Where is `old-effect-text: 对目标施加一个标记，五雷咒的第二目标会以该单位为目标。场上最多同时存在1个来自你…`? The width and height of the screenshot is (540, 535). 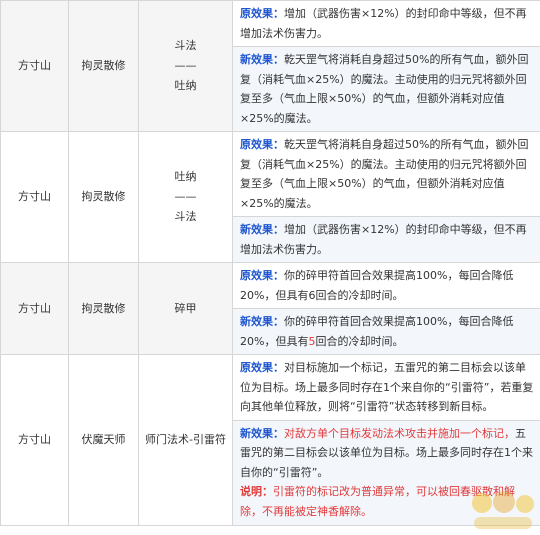 old-effect-text: 对目标施加一个标记，五雷咒的第二目标会以该单位为目标。场上最多同时存在1个来自你… is located at coordinates (387, 387).